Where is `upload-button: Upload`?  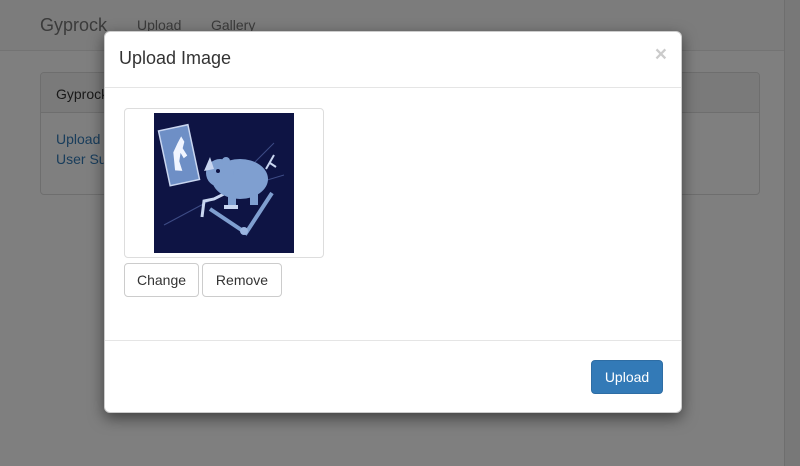 upload-button: Upload is located at coordinates (627, 377).